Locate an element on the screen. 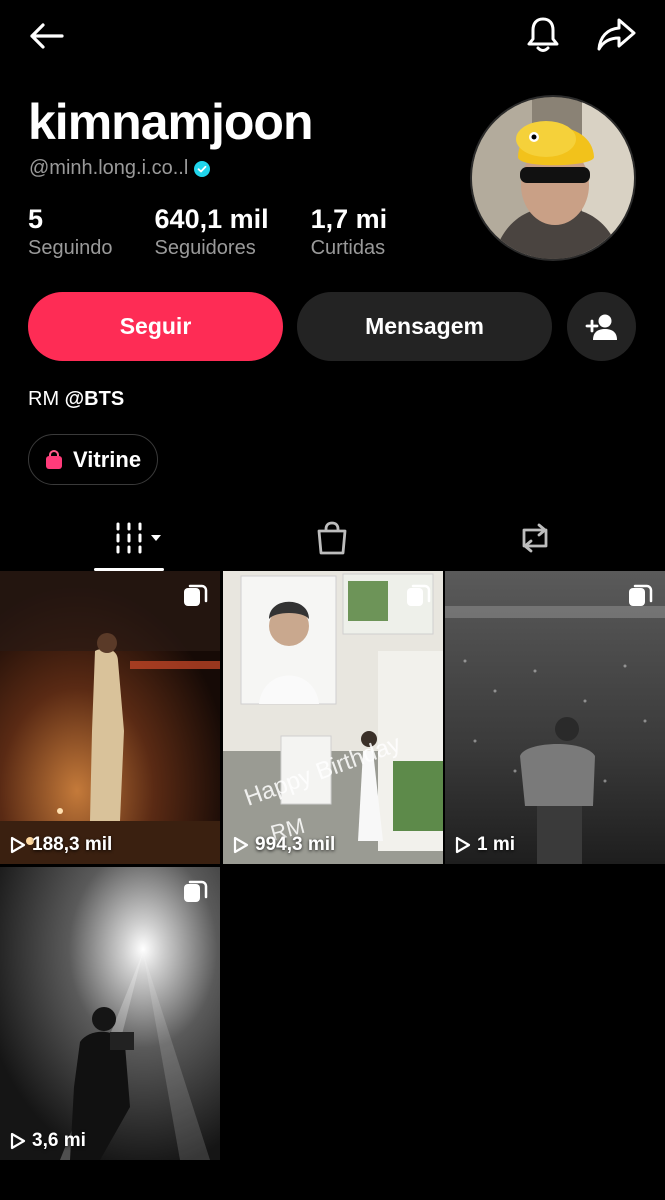  chevron-down-icon is located at coordinates (156, 538).